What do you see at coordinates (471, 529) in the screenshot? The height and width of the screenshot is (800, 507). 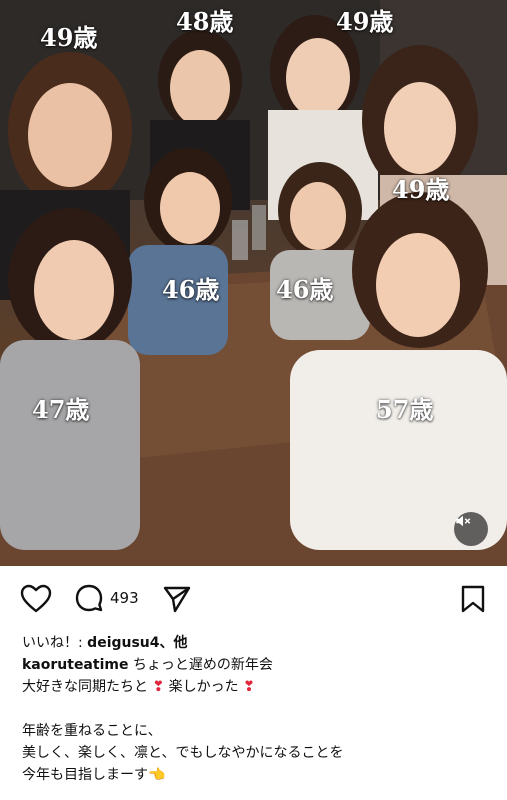 I see `mute-button` at bounding box center [471, 529].